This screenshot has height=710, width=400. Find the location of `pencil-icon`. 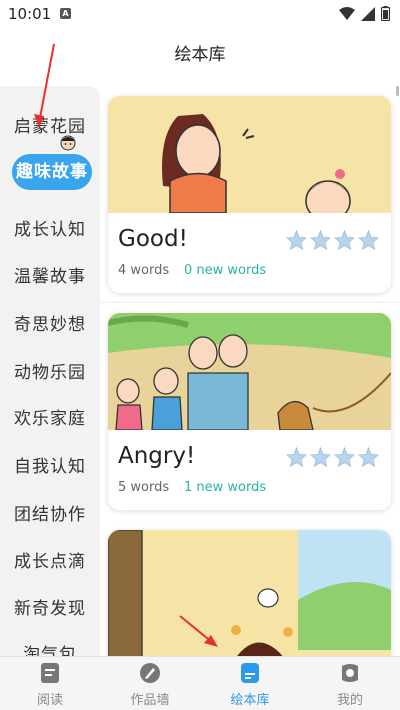

pencil-icon is located at coordinates (150, 673).